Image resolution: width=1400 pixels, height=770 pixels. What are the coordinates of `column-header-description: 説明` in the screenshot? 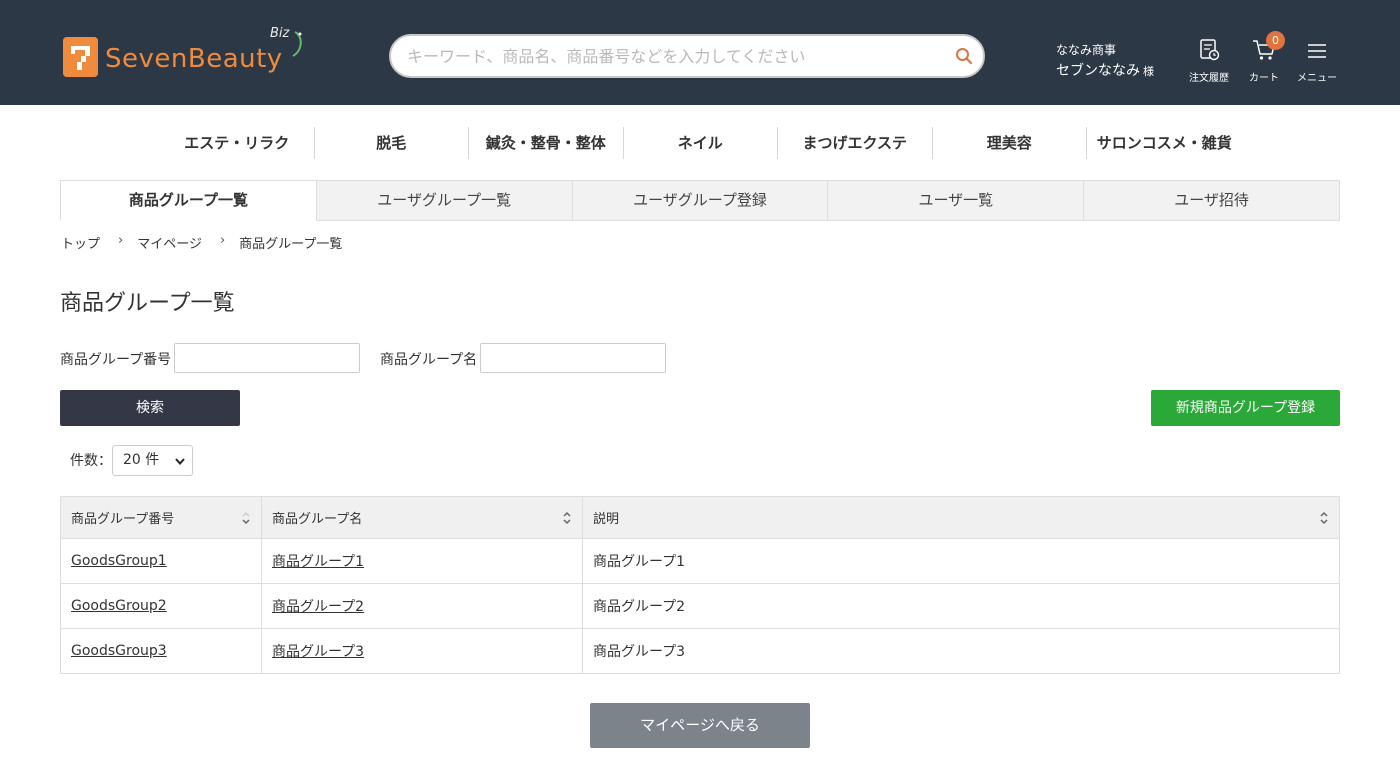 It's located at (961, 517).